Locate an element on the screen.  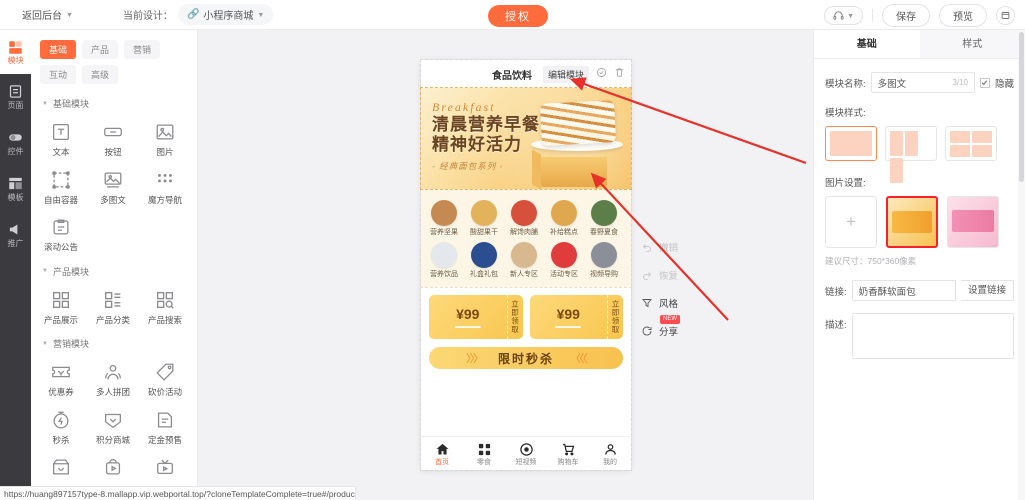
tab-basic-properties: 基础 is located at coordinates (867, 44).